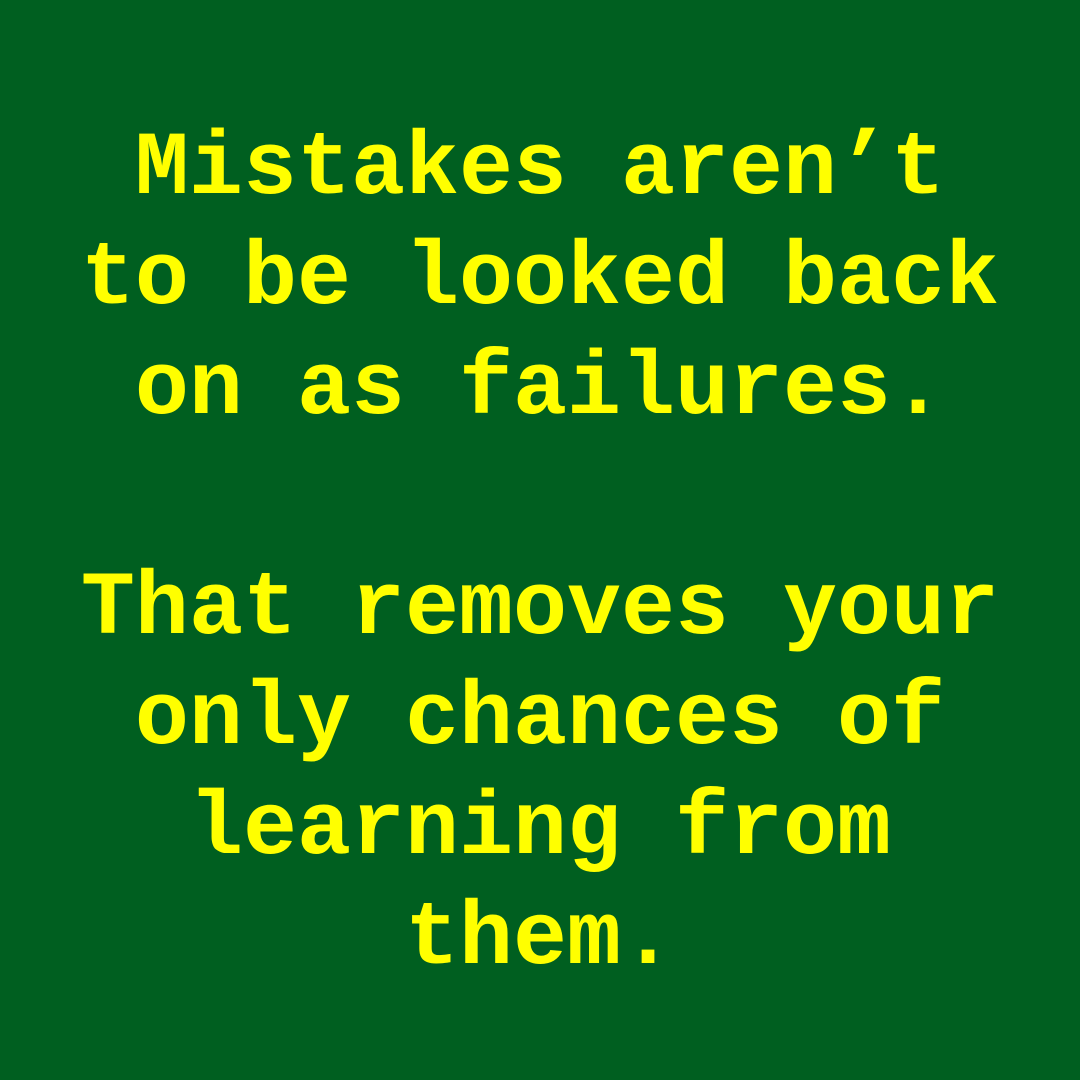  Describe the element at coordinates (540, 280) in the screenshot. I see `quote-line: to be looked back` at that location.